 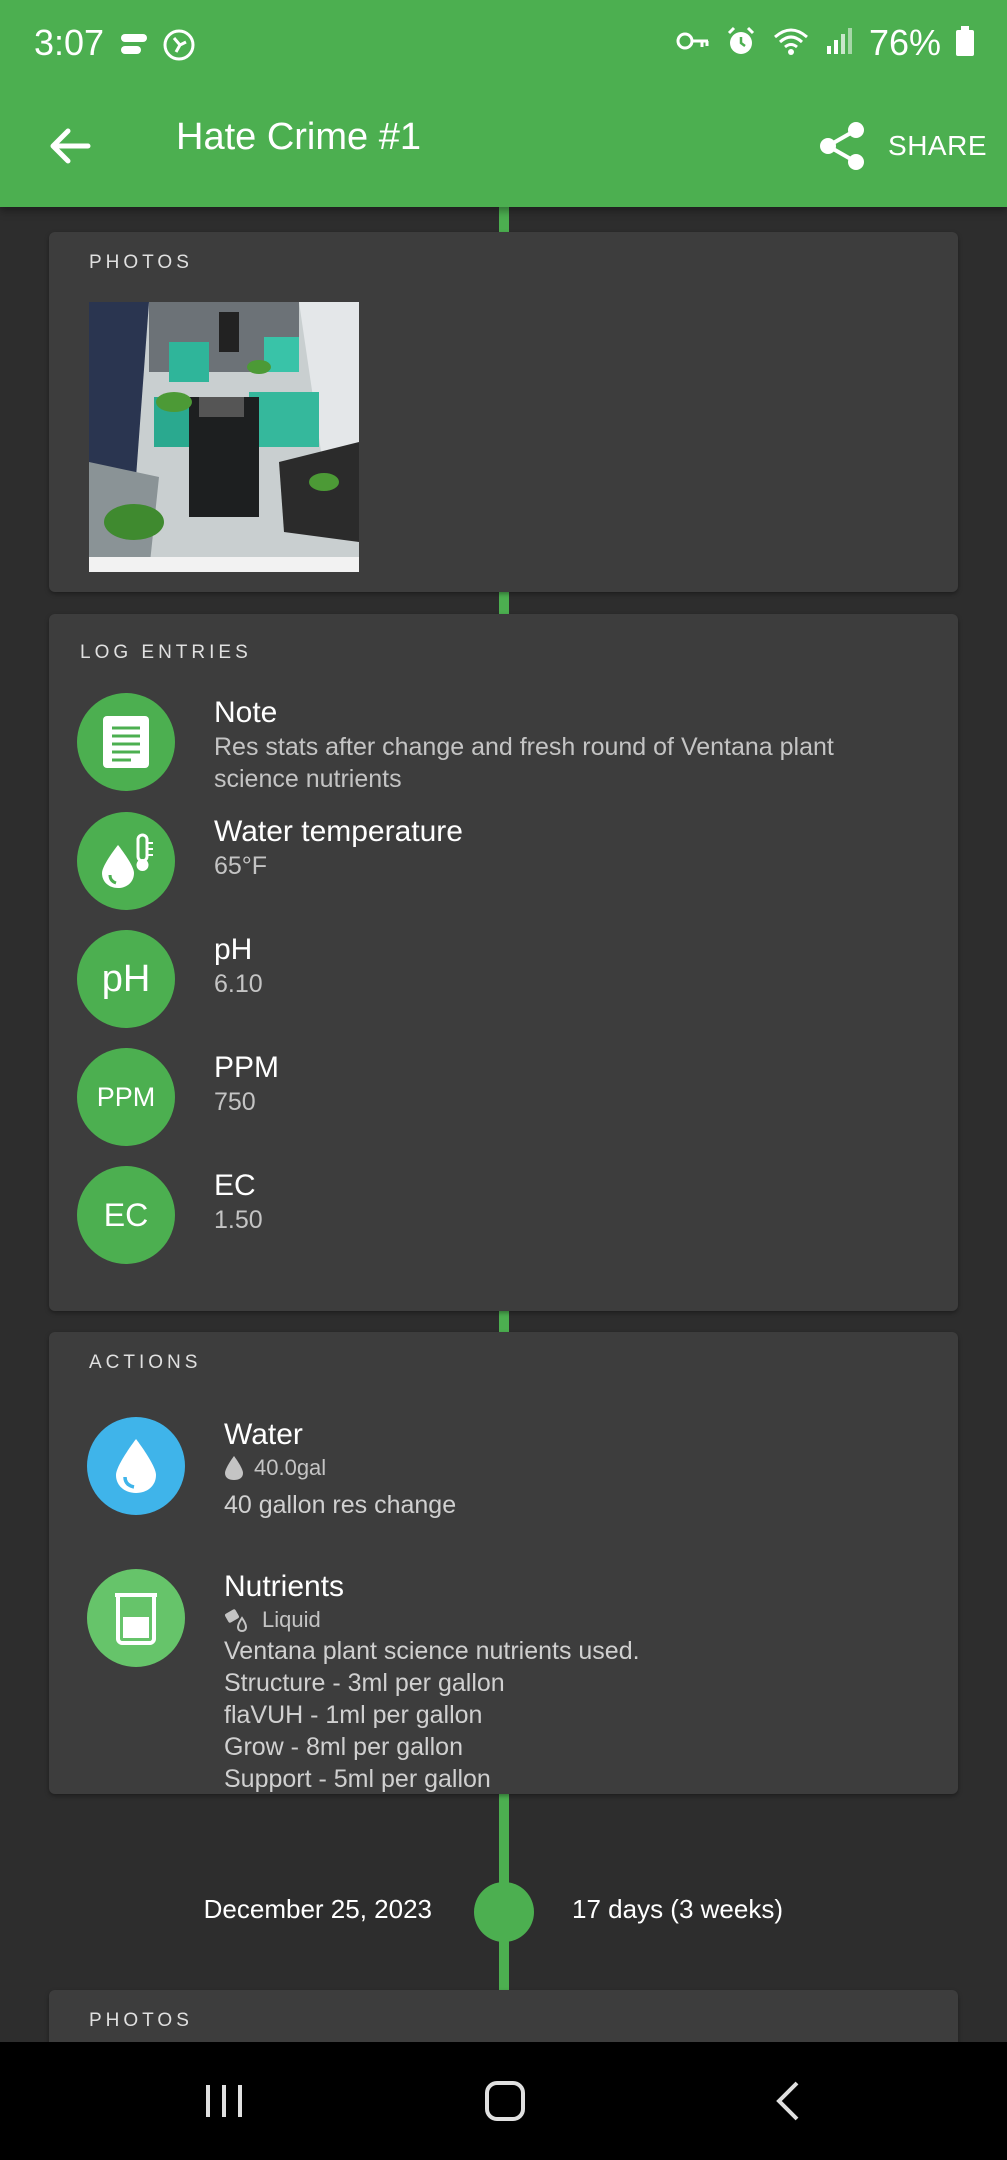 I want to click on photo-thumbnail, so click(x=224, y=437).